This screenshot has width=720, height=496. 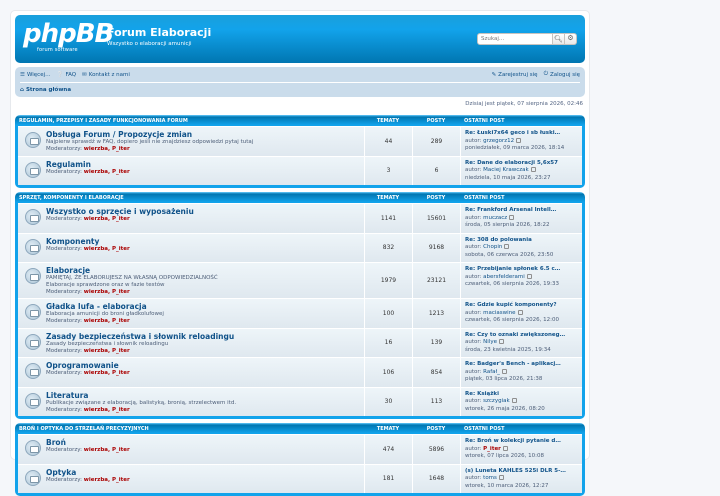 I want to click on last-post-date: czwartek, 06 sierpnia 2026, 12:00, so click(x=512, y=320).